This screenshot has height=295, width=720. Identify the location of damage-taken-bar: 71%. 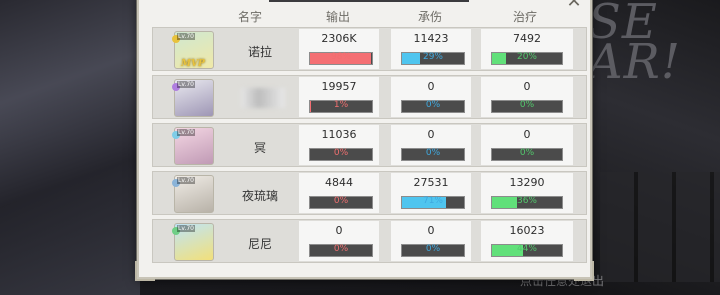
(433, 202).